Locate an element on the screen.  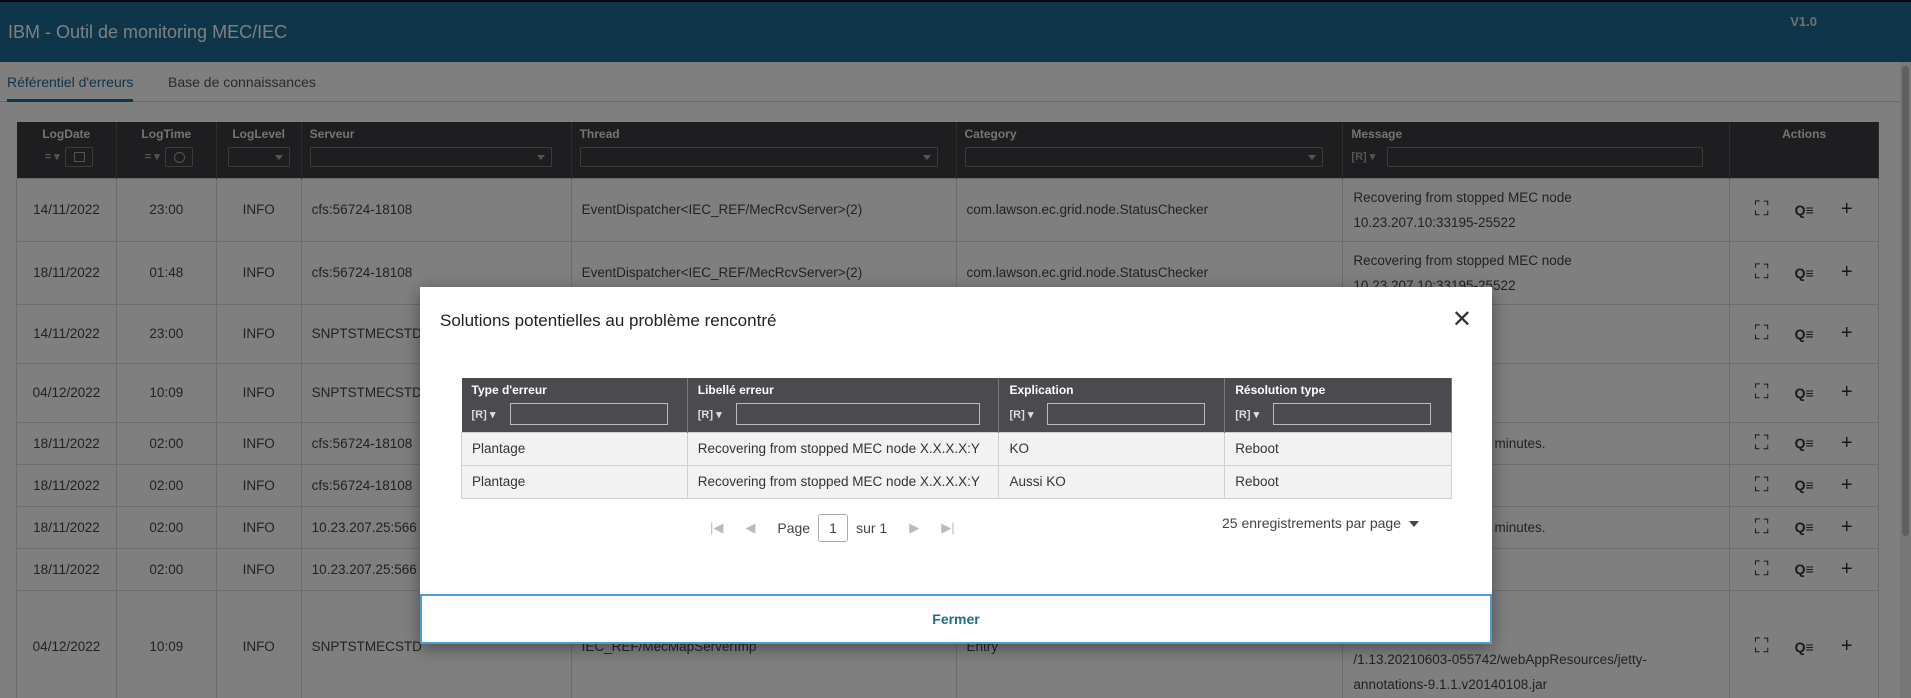
per-page-select: 25 enregistrements par page is located at coordinates (1320, 523).